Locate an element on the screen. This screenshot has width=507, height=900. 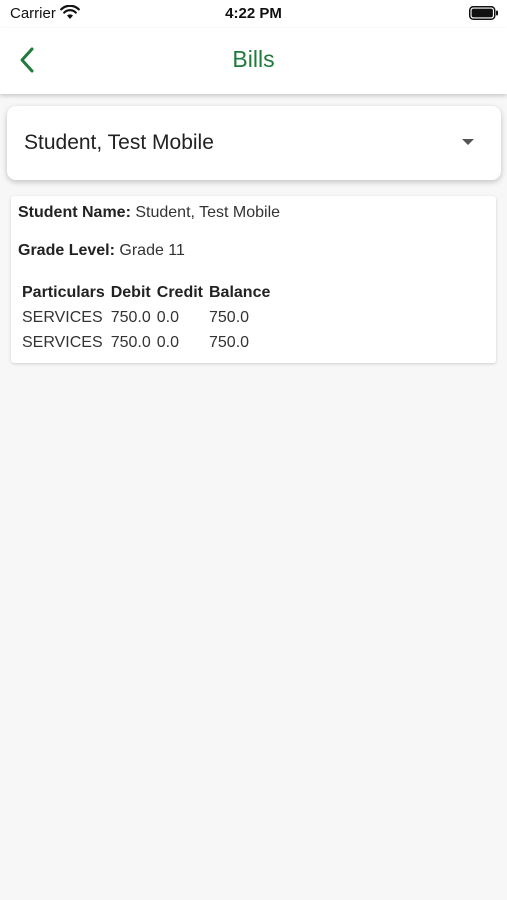
student-name-row: Student Name: Student, Test Mobile is located at coordinates (149, 213).